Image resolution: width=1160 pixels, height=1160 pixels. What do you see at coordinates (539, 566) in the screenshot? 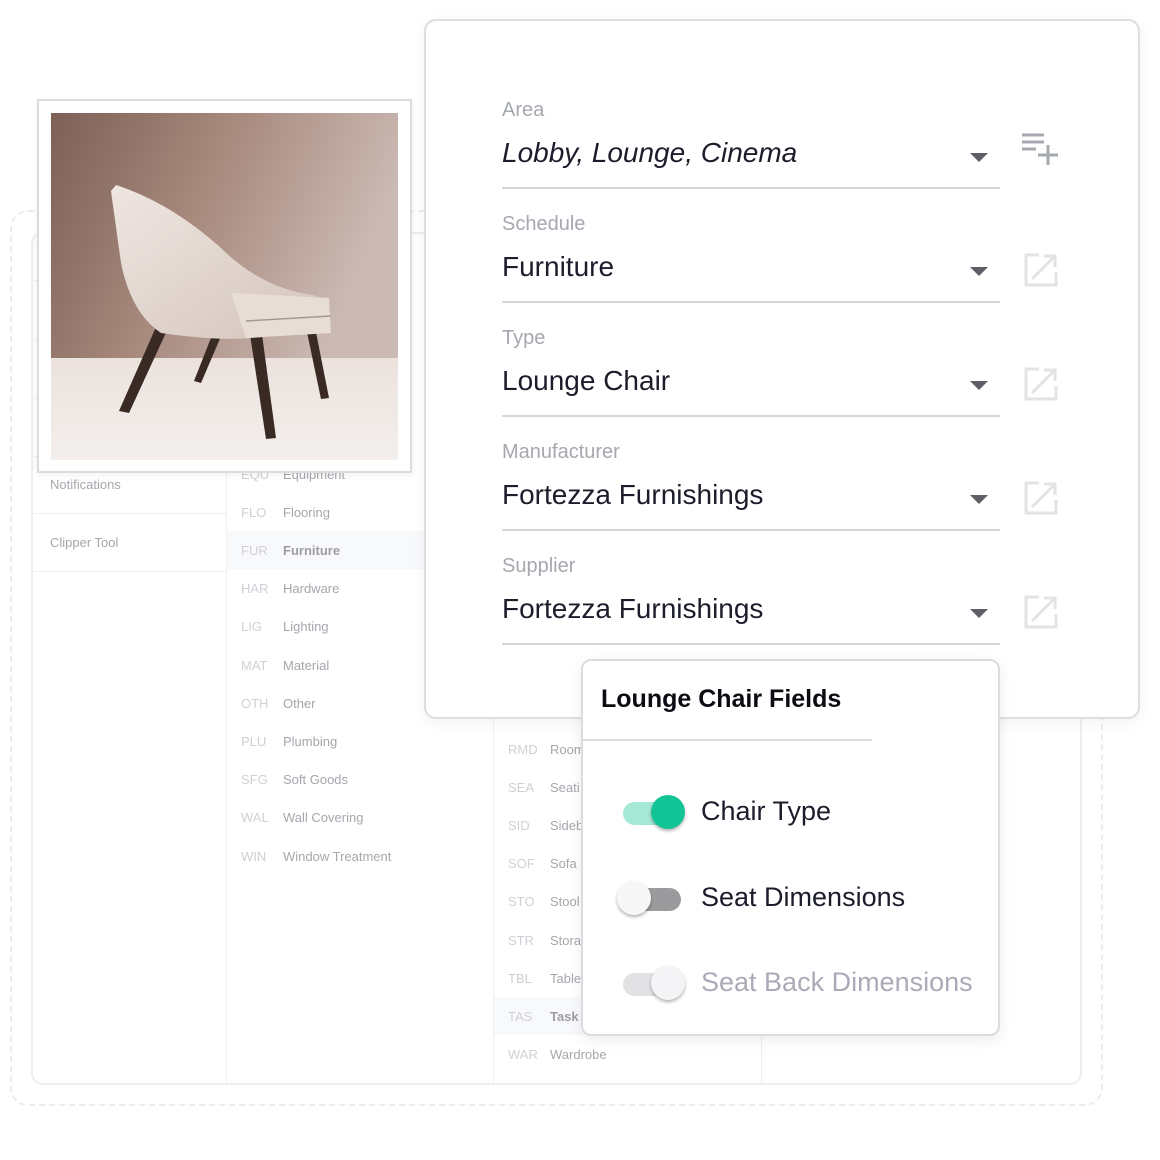
I see `field-label: Supplier` at bounding box center [539, 566].